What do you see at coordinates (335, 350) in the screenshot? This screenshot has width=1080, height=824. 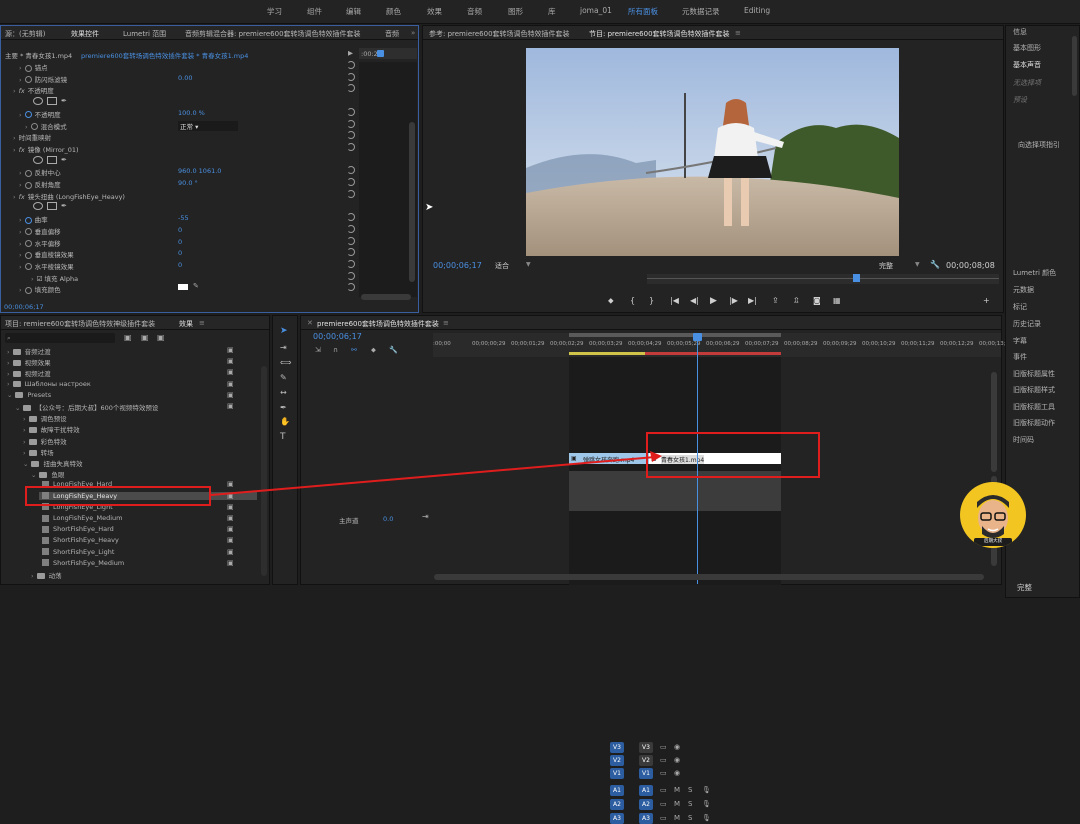 I see `snap-icon: ∩` at bounding box center [335, 350].